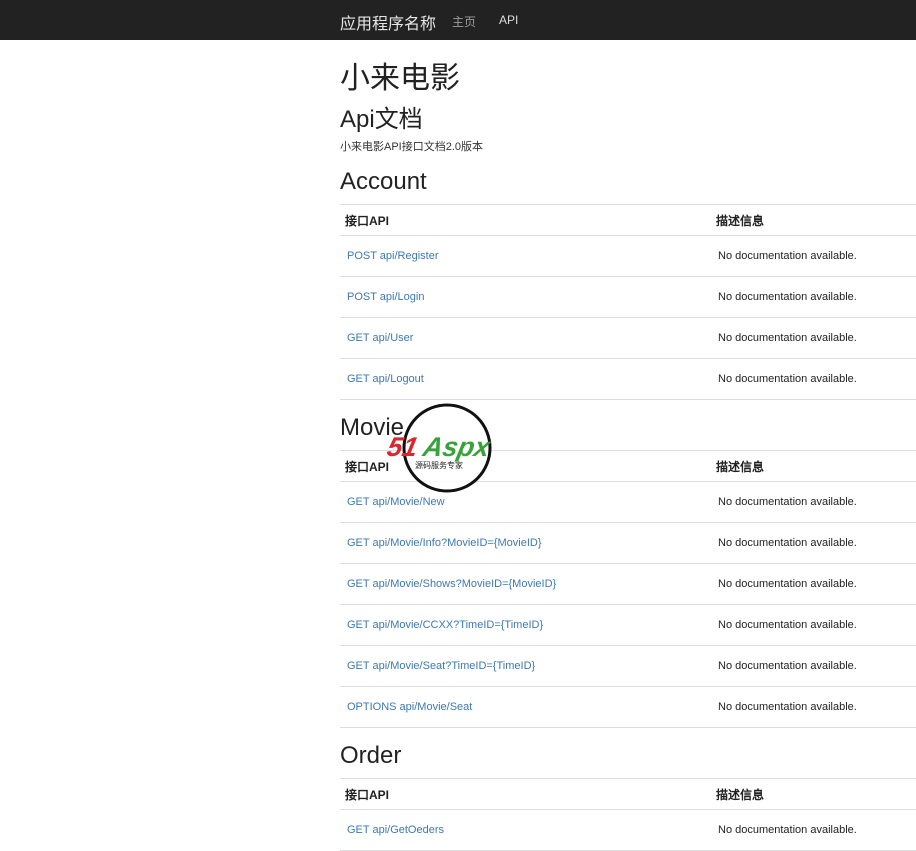 The width and height of the screenshot is (916, 851). What do you see at coordinates (395, 830) in the screenshot?
I see `api-link-get-orders: GET api/GetOeders` at bounding box center [395, 830].